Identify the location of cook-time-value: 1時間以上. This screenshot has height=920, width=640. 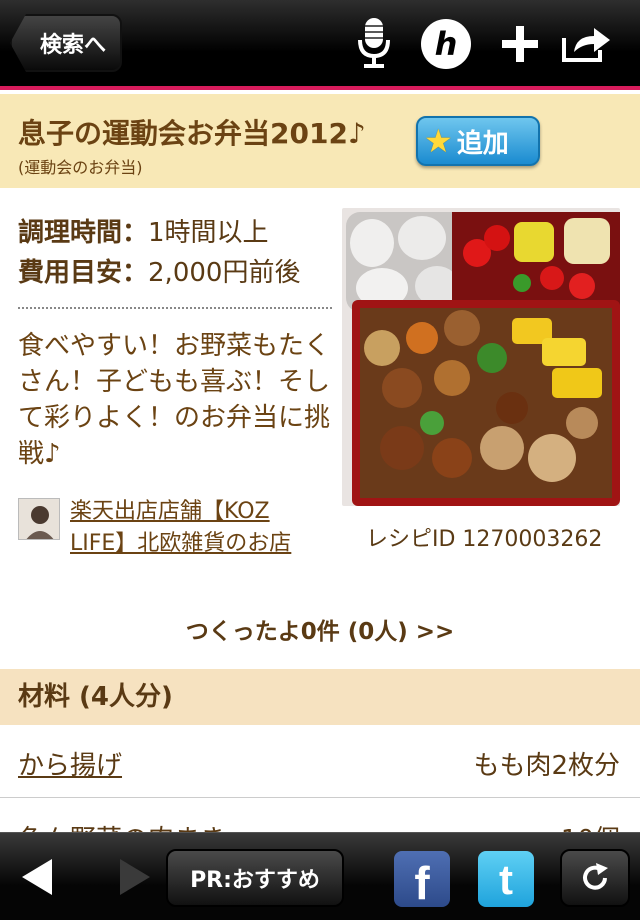
(208, 233).